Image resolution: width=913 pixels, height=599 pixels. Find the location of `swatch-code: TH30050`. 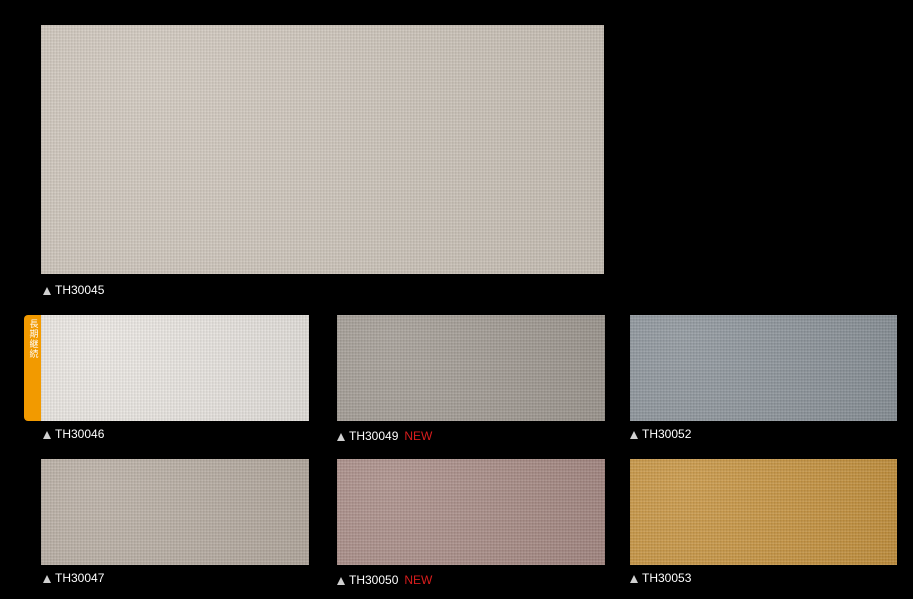

swatch-code: TH30050 is located at coordinates (374, 580).